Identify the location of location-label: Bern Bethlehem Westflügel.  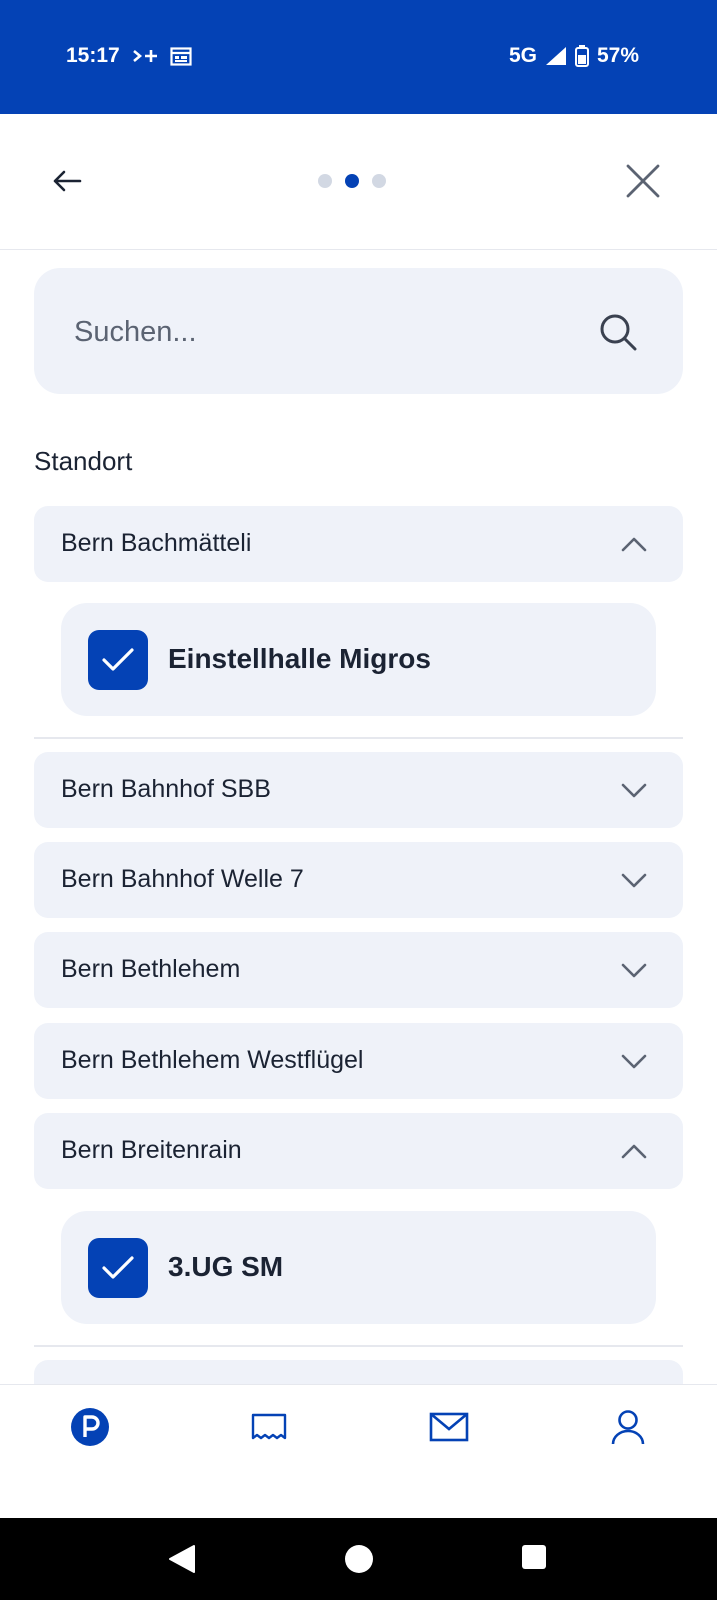
(212, 1060).